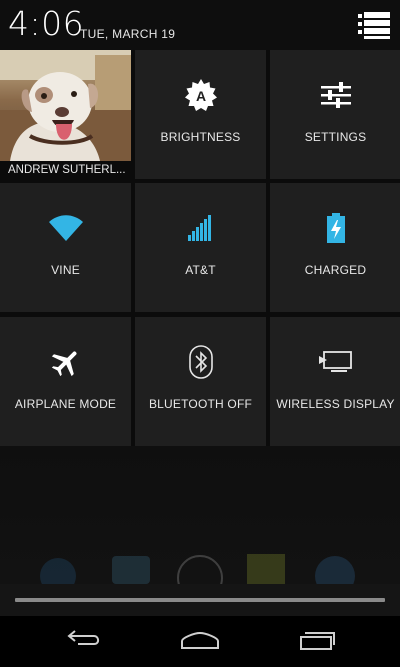  Describe the element at coordinates (335, 230) in the screenshot. I see `battery-charging-icon` at that location.